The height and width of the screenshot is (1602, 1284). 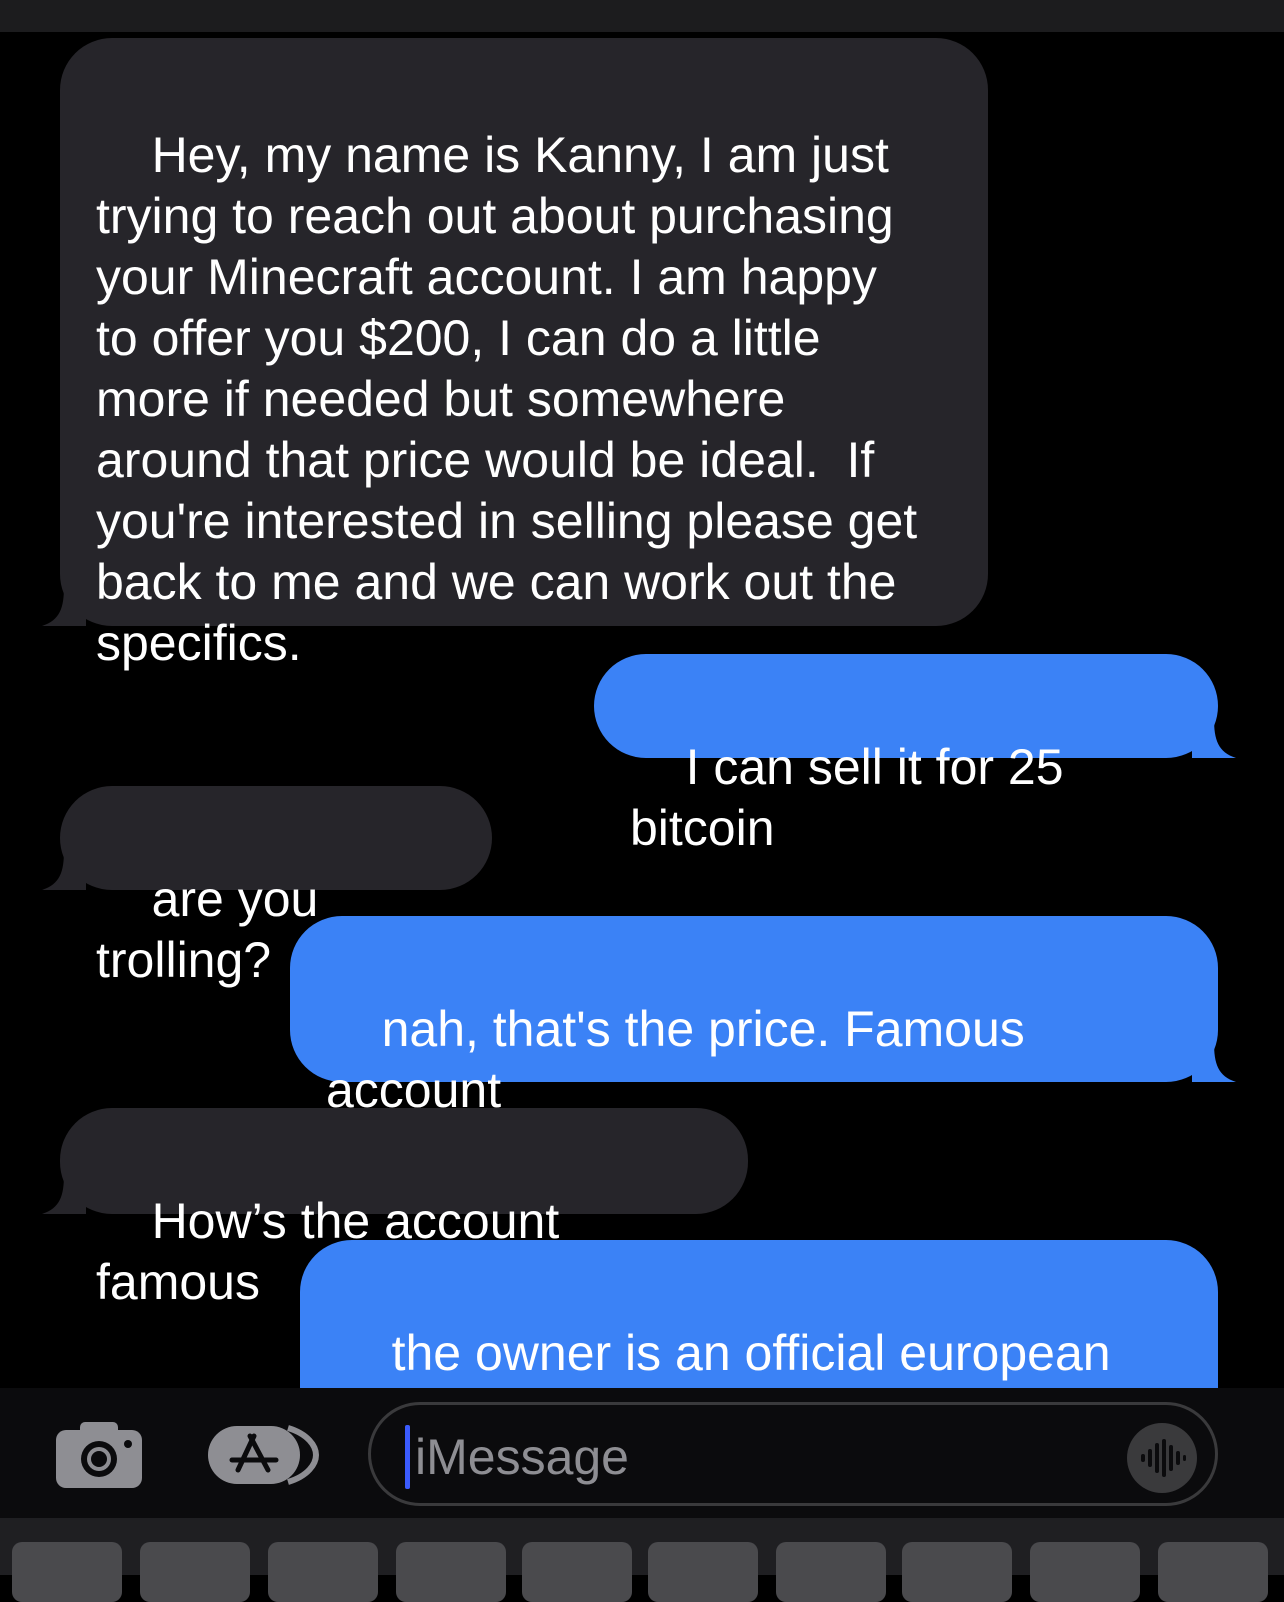 What do you see at coordinates (854, 797) in the screenshot?
I see `message-text: I can sell it for 25 bitcoin` at bounding box center [854, 797].